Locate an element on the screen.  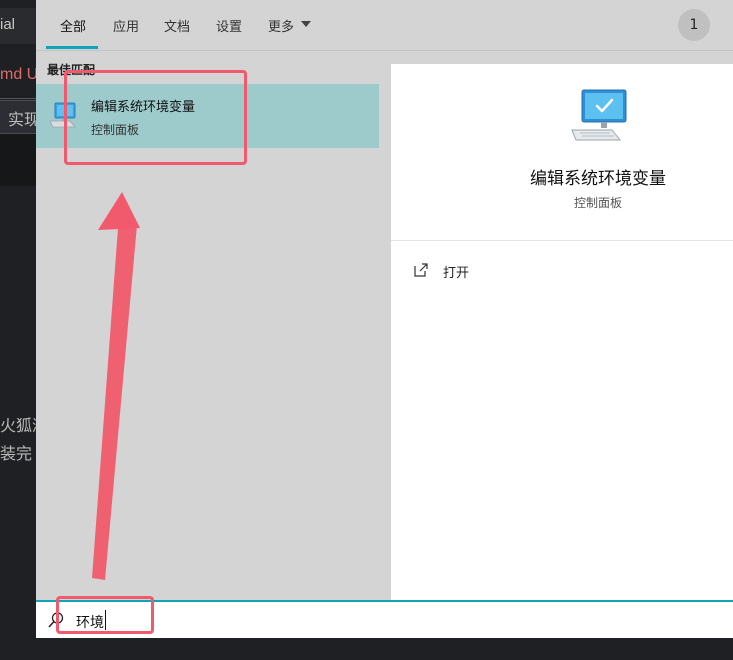
open-action-label: 打开 is located at coordinates (456, 273).